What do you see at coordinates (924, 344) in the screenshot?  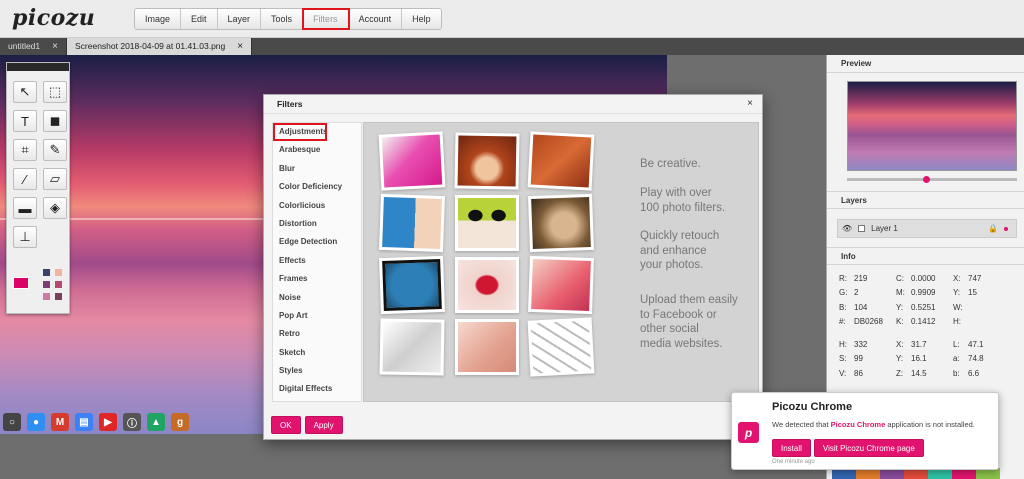 I see `info-row: H: 332 X: 31.7 L: 47.1` at bounding box center [924, 344].